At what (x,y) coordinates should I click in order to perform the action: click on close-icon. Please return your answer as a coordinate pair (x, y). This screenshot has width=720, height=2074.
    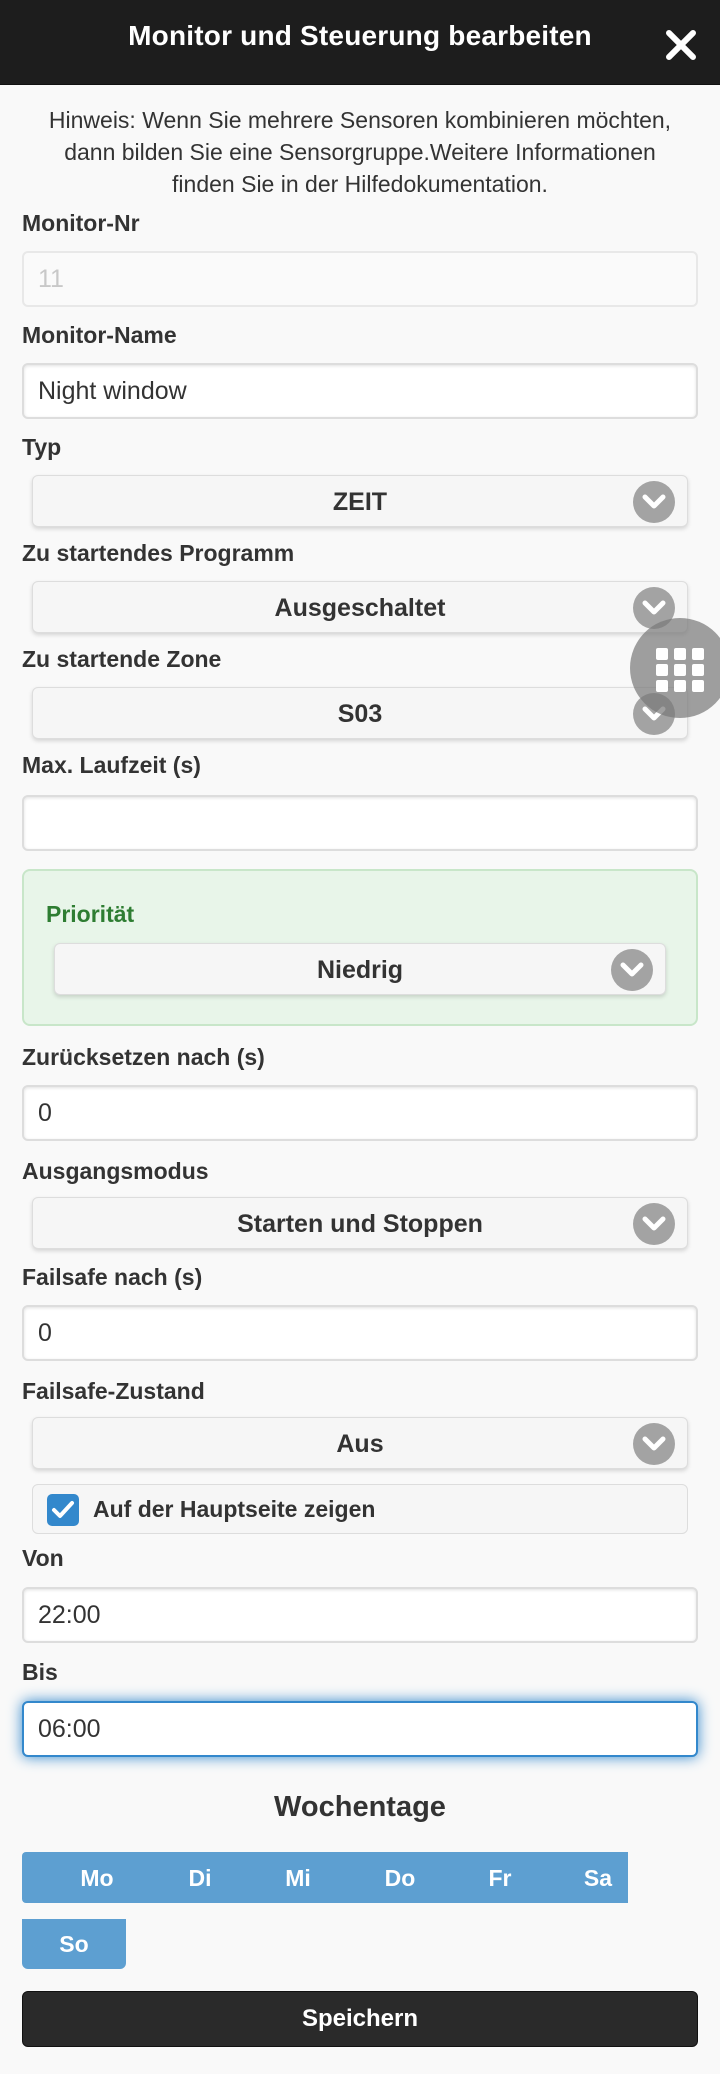
    Looking at the image, I should click on (681, 45).